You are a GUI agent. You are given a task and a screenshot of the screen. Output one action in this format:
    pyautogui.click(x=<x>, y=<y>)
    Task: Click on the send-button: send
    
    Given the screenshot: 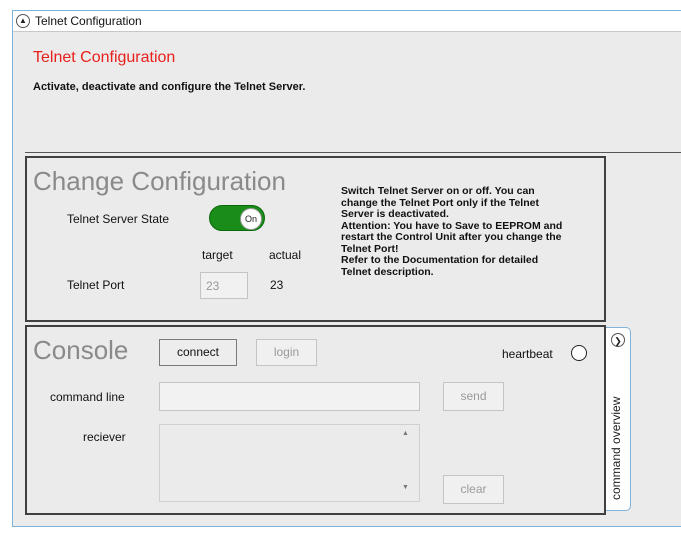 What is the action you would take?
    pyautogui.click(x=473, y=396)
    